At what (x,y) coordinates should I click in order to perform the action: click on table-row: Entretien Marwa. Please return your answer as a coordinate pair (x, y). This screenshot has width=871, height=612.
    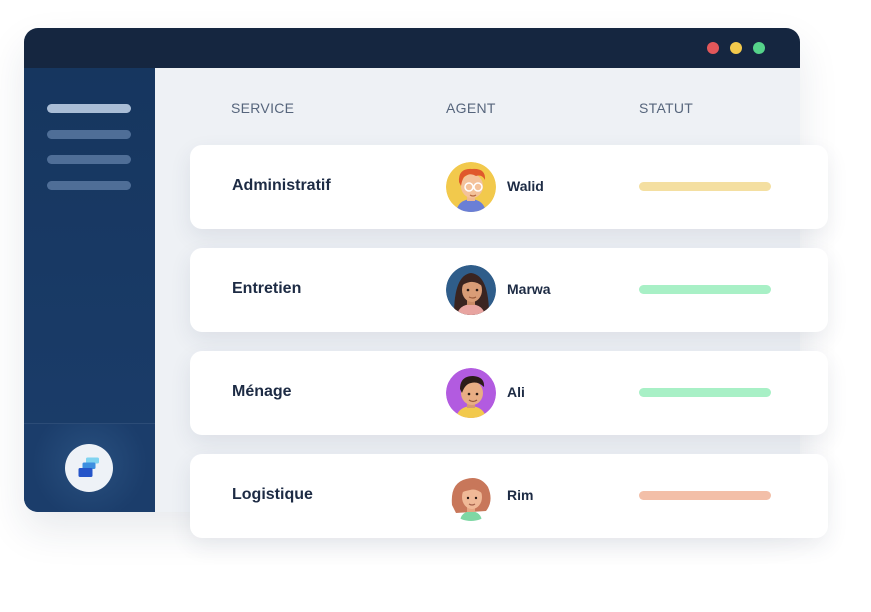
    Looking at the image, I should click on (509, 290).